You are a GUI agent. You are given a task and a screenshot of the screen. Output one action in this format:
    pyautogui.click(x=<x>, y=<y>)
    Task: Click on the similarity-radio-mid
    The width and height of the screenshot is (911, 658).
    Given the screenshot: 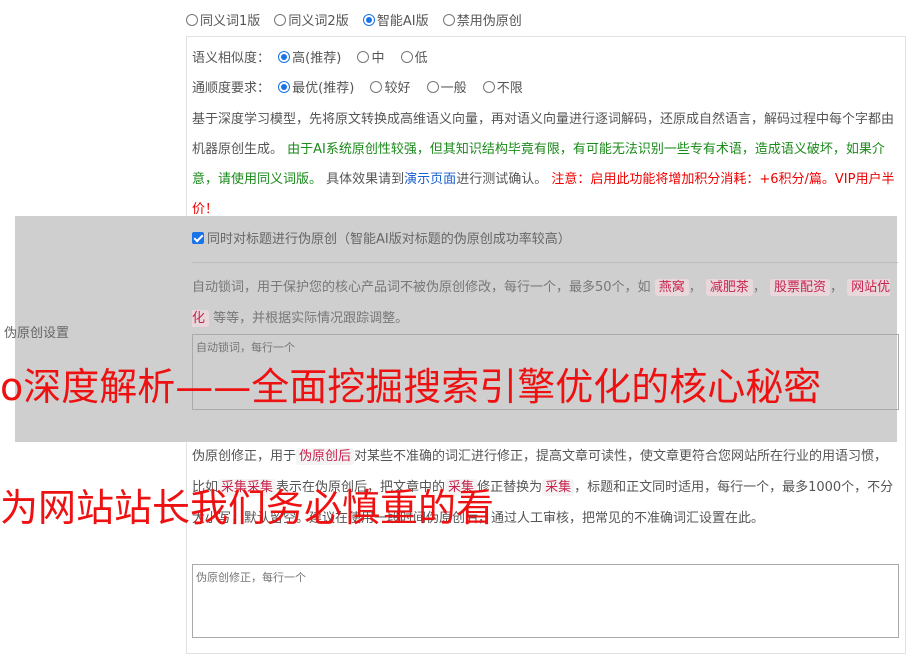 What is the action you would take?
    pyautogui.click(x=363, y=57)
    